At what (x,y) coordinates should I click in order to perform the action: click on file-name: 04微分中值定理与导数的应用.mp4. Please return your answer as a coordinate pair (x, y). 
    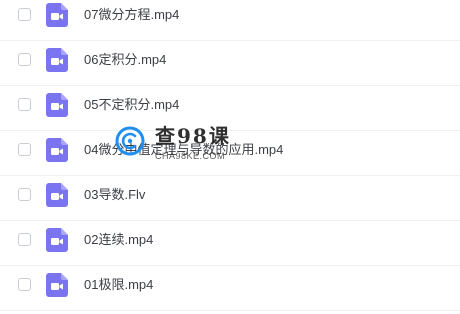
    Looking at the image, I should click on (183, 150).